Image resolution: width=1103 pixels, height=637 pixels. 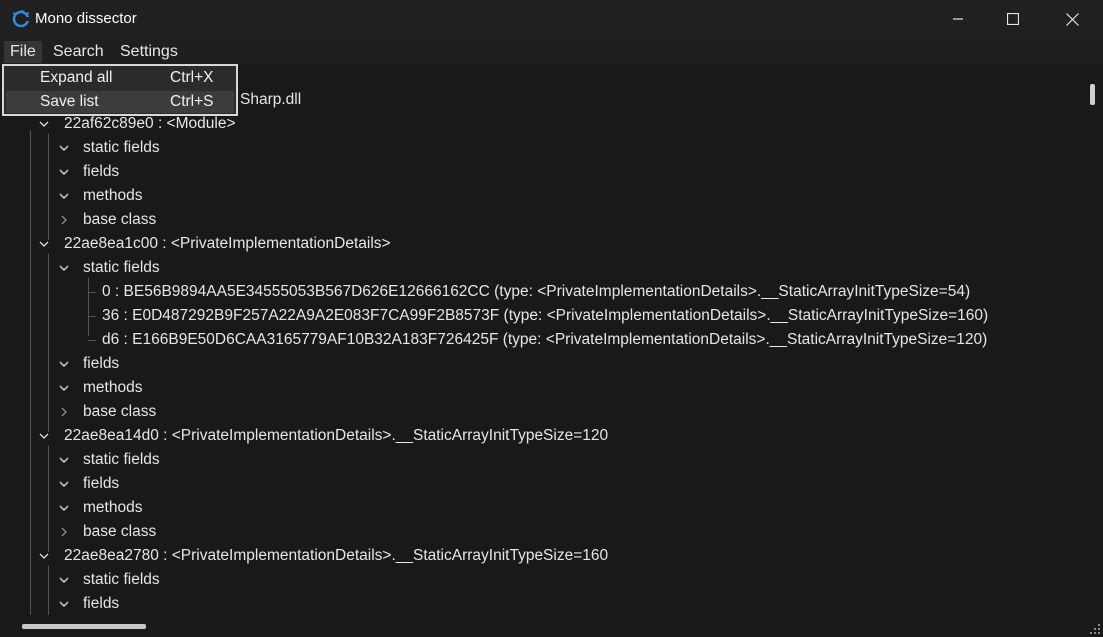 What do you see at coordinates (1092, 94) in the screenshot?
I see `vertical-scroll-thumb` at bounding box center [1092, 94].